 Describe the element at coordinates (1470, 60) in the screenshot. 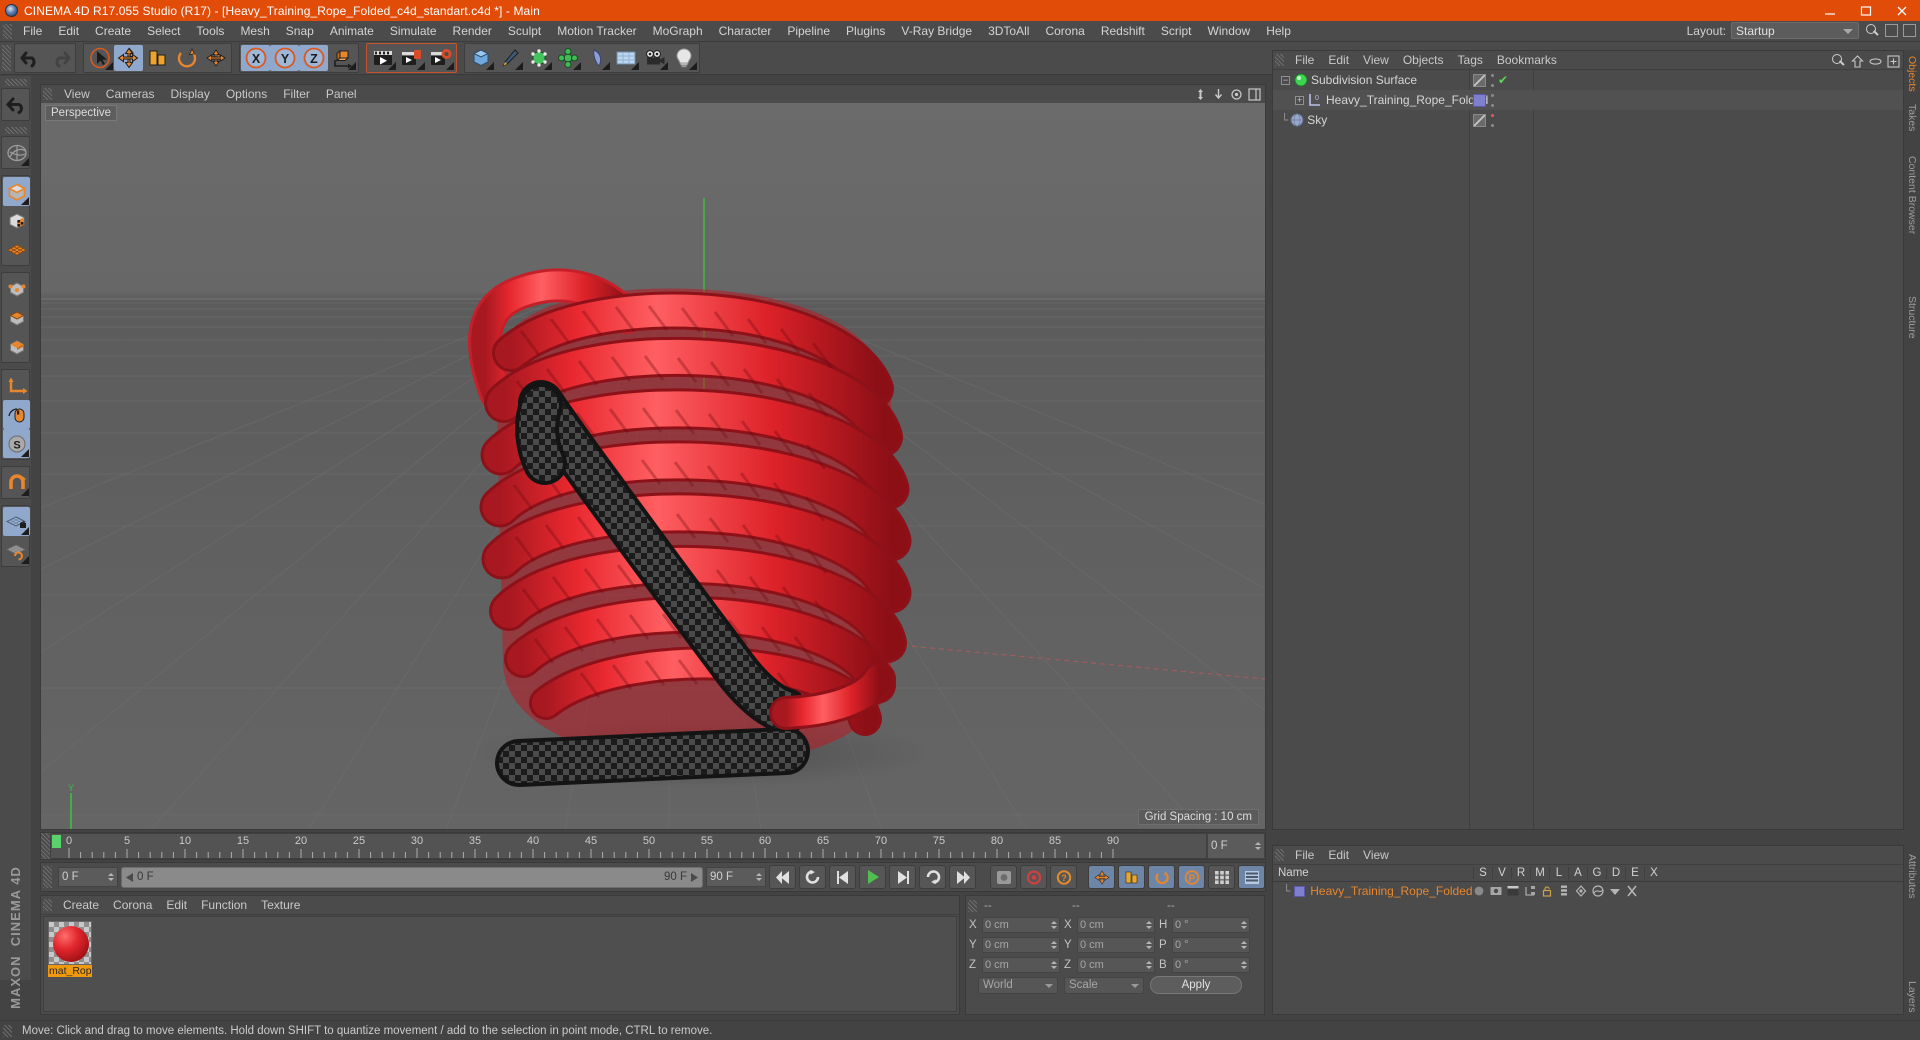

I see `objmgr-menu-tags: Tags` at that location.